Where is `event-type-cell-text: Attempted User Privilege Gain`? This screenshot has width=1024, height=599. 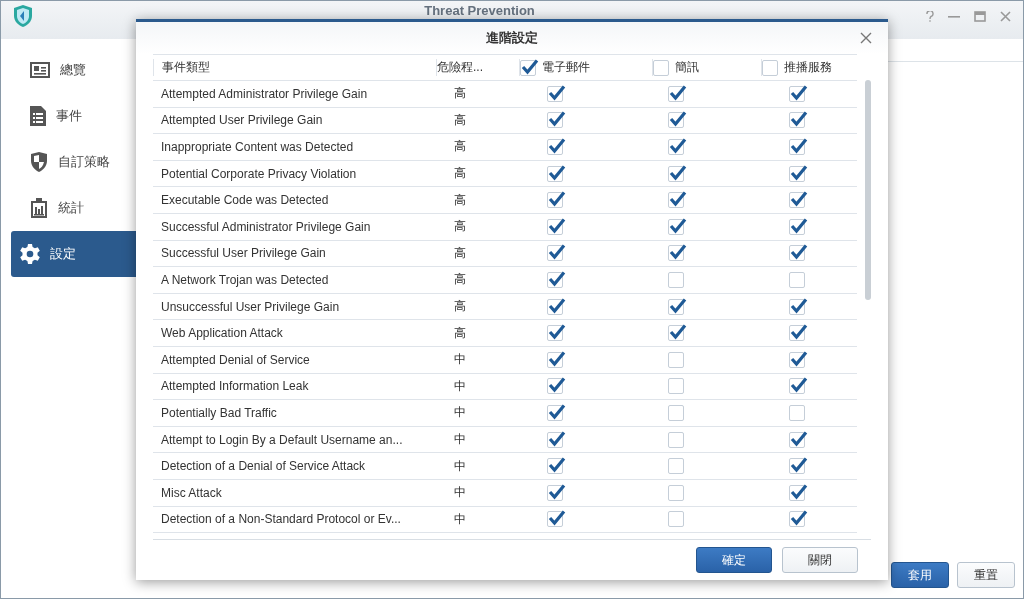
event-type-cell-text: Attempted User Privilege Gain is located at coordinates (241, 120).